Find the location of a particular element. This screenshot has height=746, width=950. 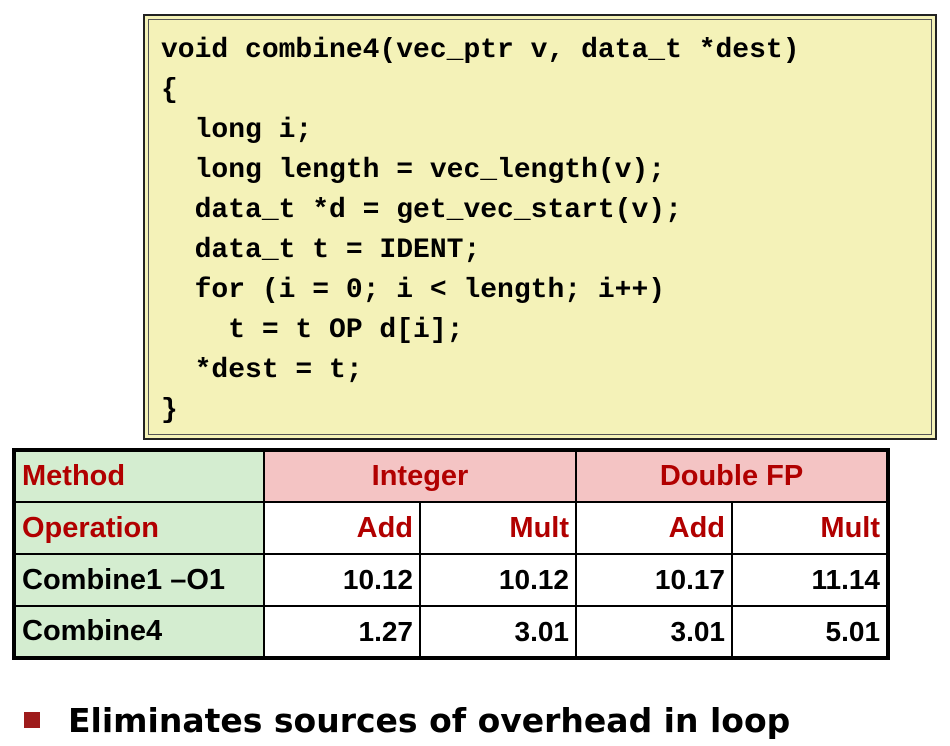

code-line: { is located at coordinates (169, 90).